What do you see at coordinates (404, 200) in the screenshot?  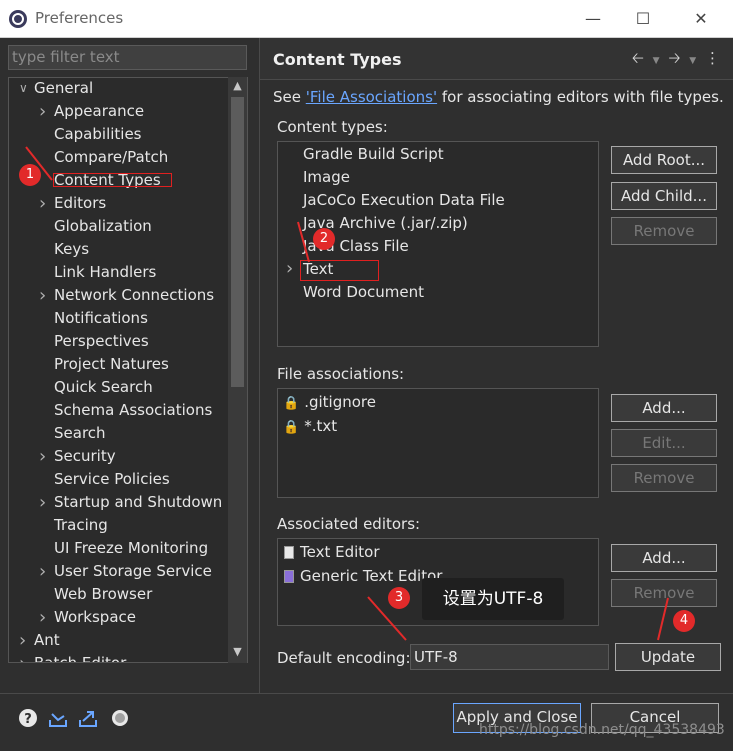 I see `content-type-item: JaCoCo Execution Data File` at bounding box center [404, 200].